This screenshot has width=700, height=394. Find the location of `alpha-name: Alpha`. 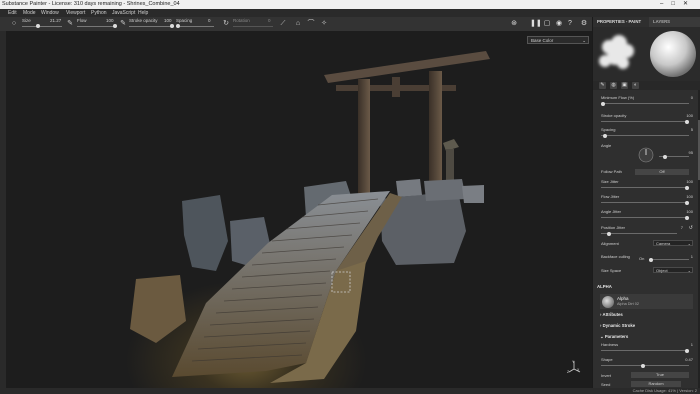

alpha-name: Alpha is located at coordinates (623, 298).